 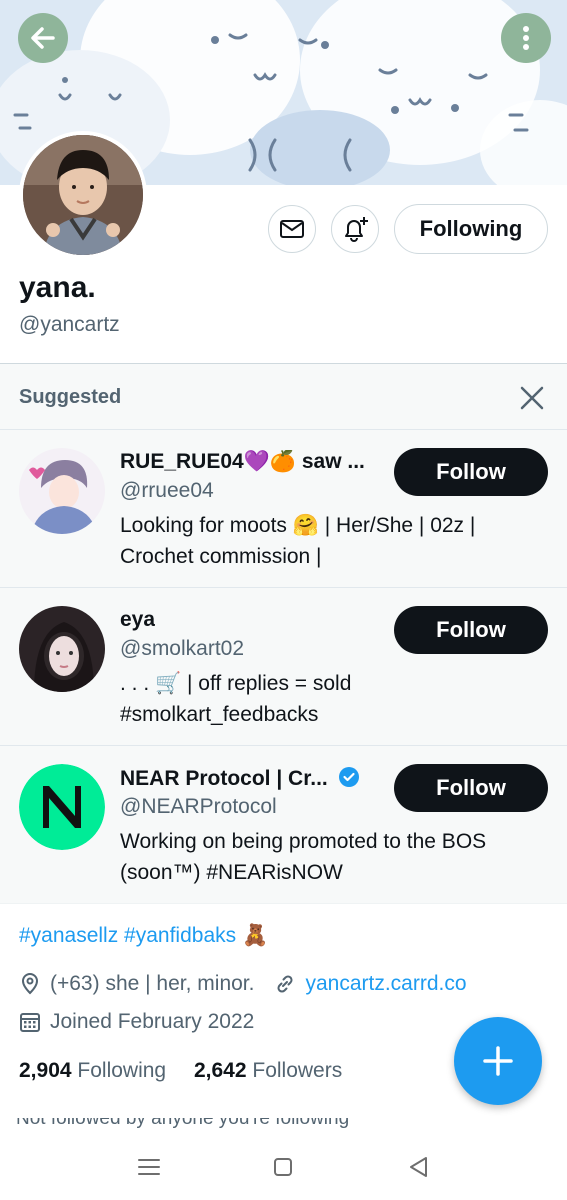 What do you see at coordinates (30, 1022) in the screenshot?
I see `calendar-icon` at bounding box center [30, 1022].